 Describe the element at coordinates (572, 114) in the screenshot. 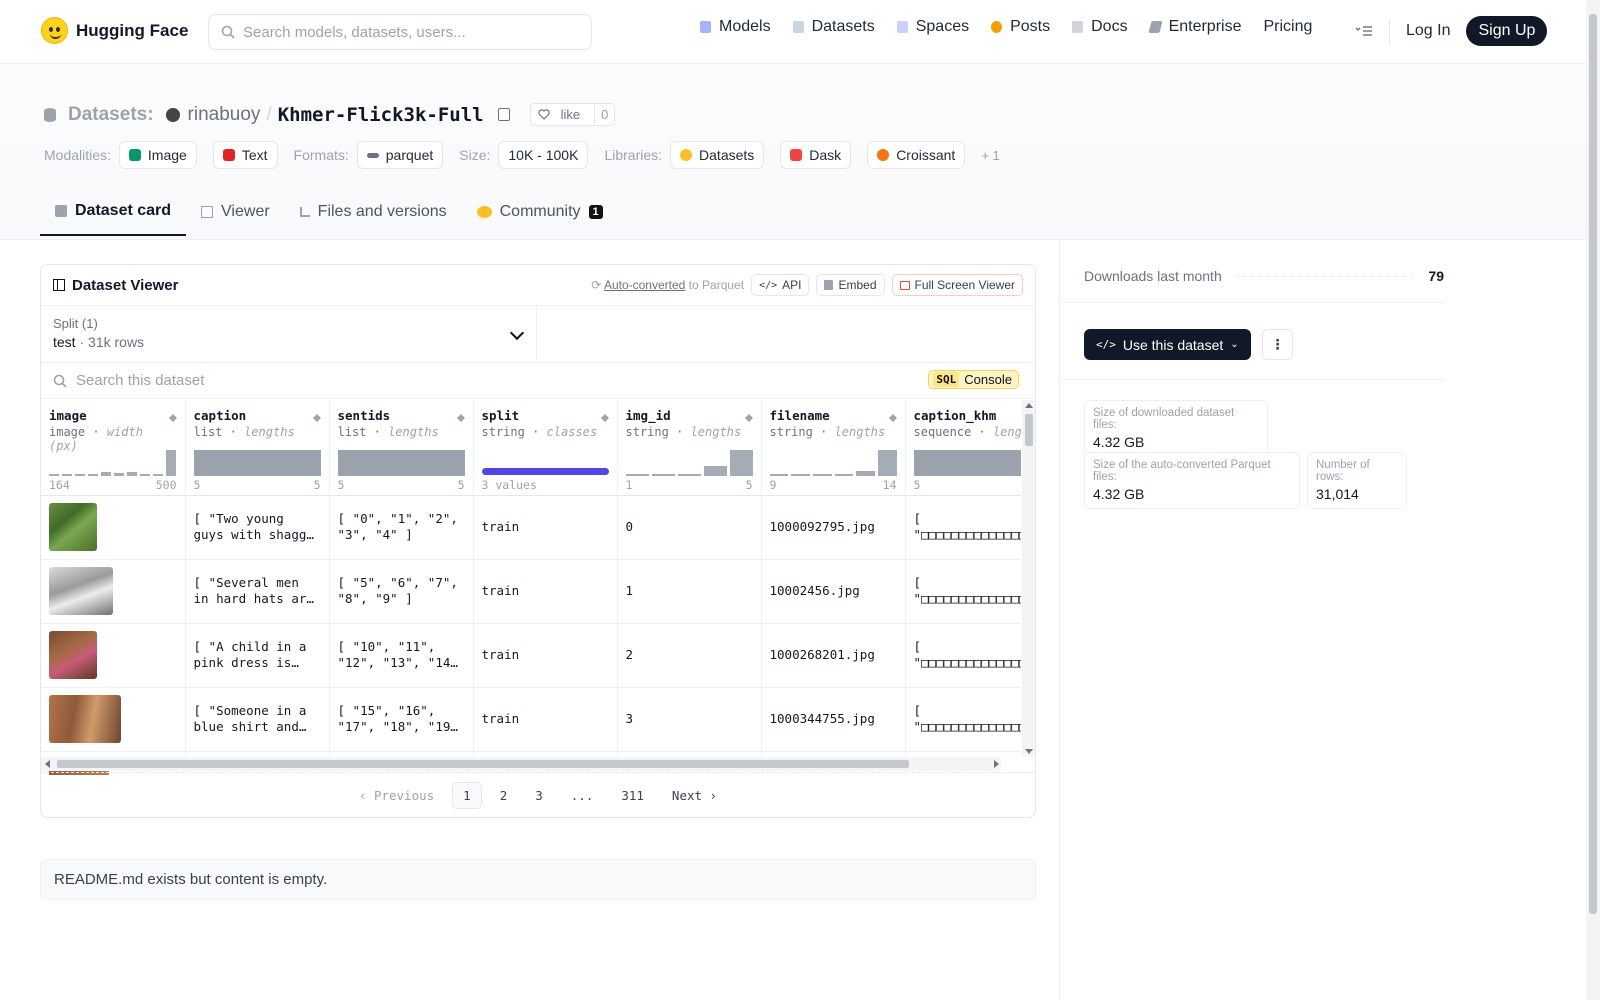

I see `like-button: like 0` at that location.